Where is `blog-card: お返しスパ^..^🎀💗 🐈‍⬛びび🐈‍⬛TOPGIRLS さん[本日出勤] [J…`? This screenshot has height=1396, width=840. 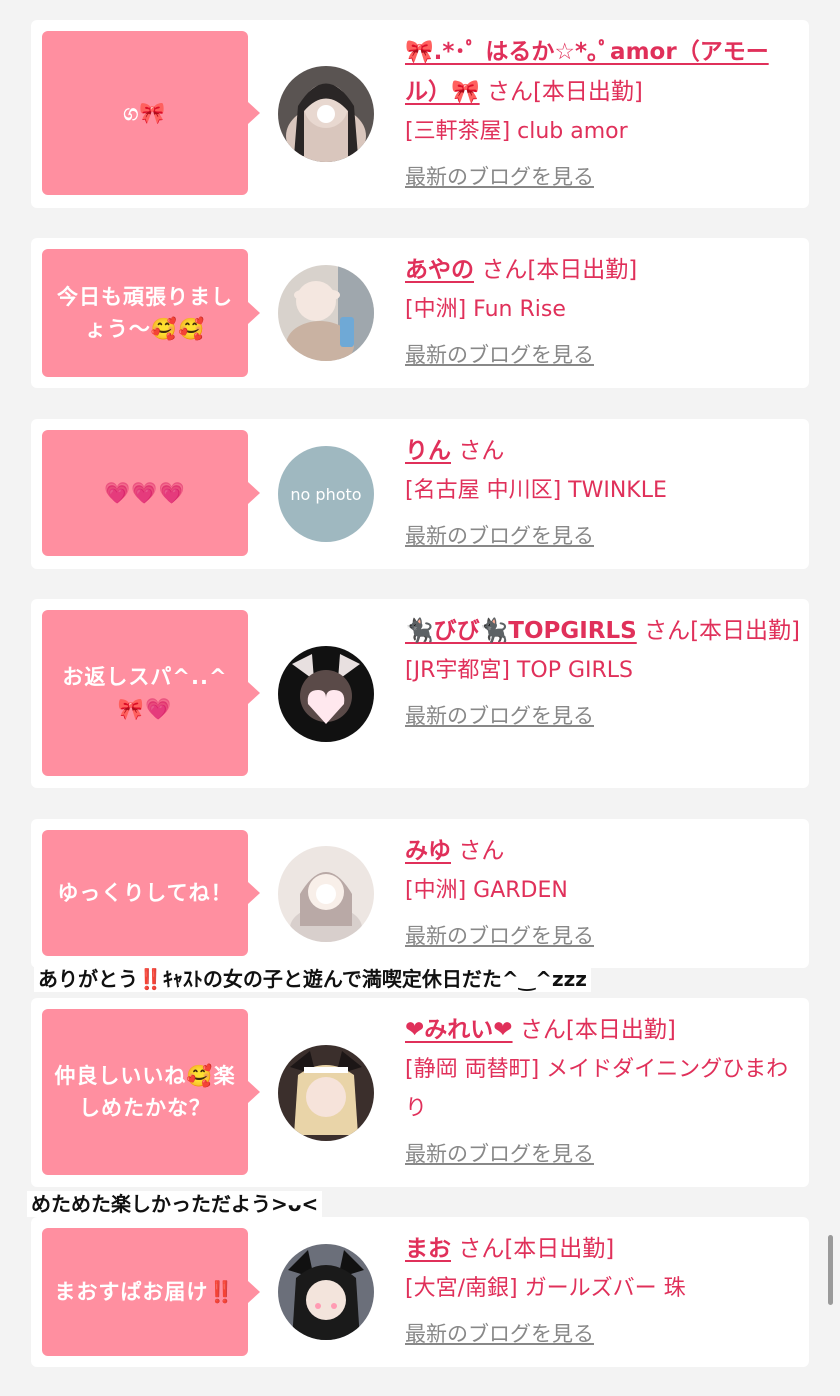 blog-card: お返しスパ^..^🎀💗 🐈‍⬛びび🐈‍⬛TOPGIRLS さん[本日出勤] [J… is located at coordinates (420, 693).